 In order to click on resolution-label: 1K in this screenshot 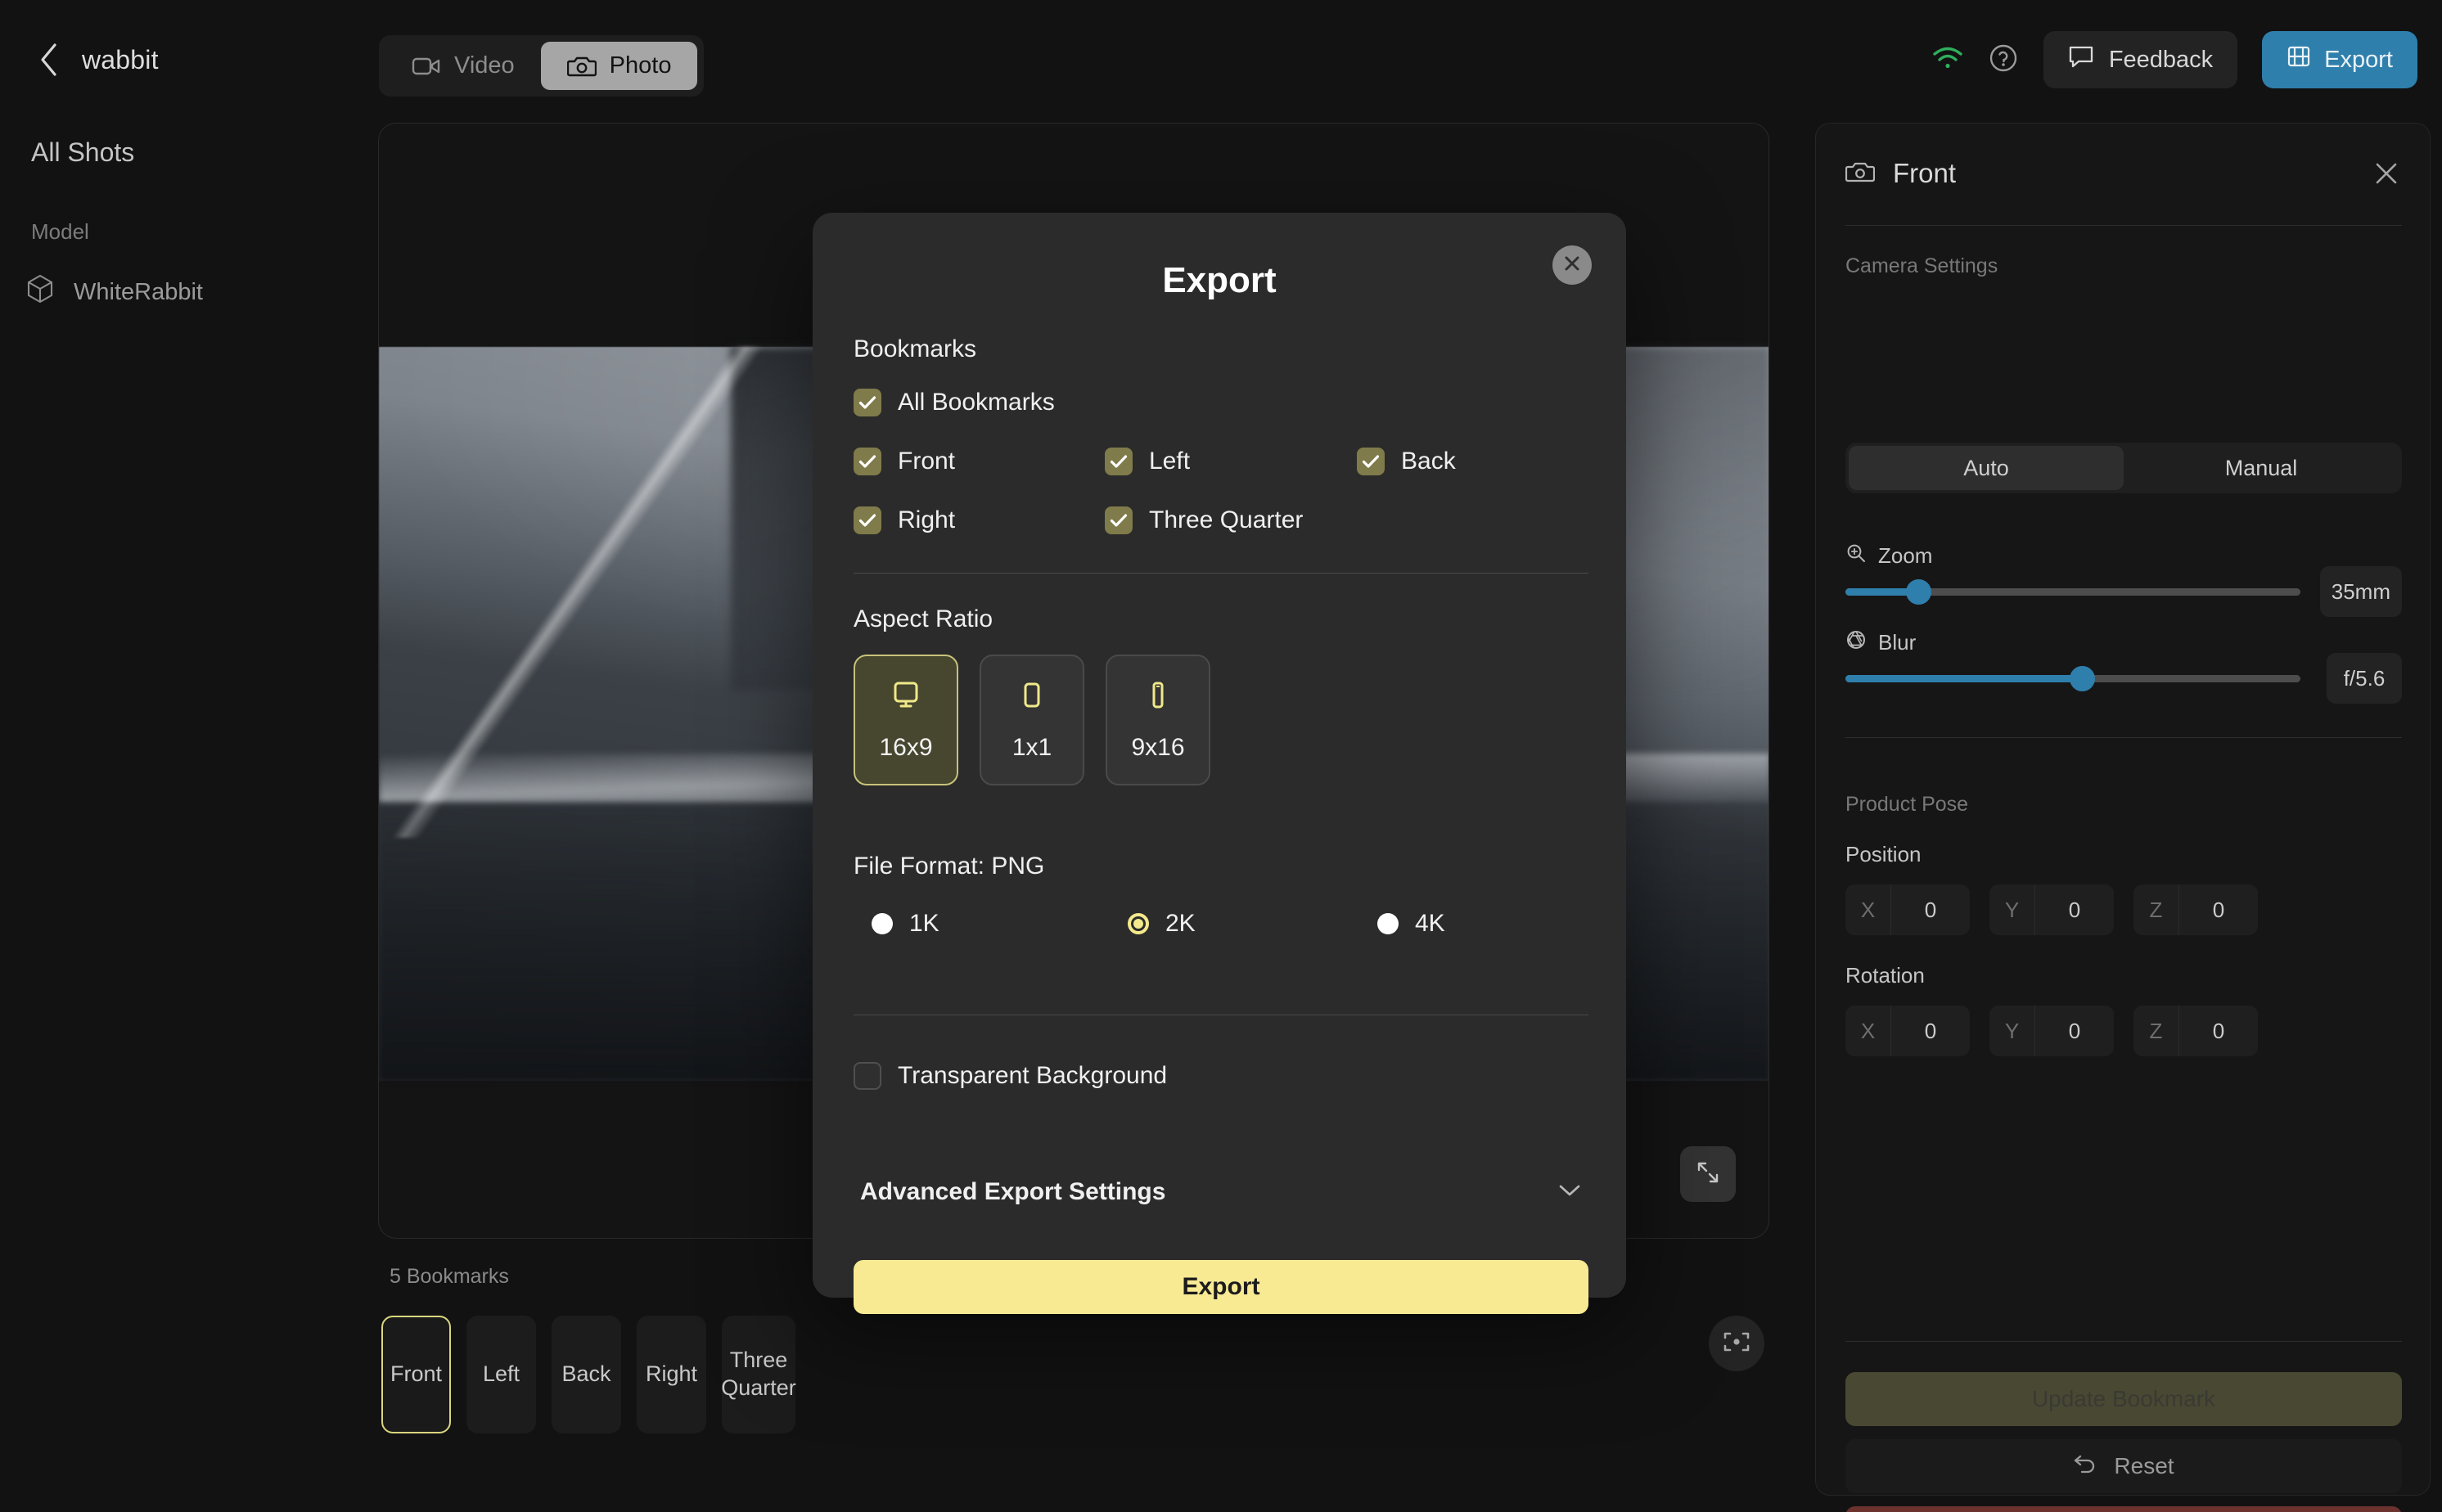, I will do `click(924, 924)`.